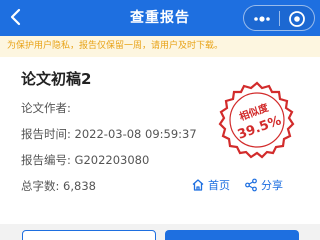  I want to click on home-button: 首页, so click(210, 185).